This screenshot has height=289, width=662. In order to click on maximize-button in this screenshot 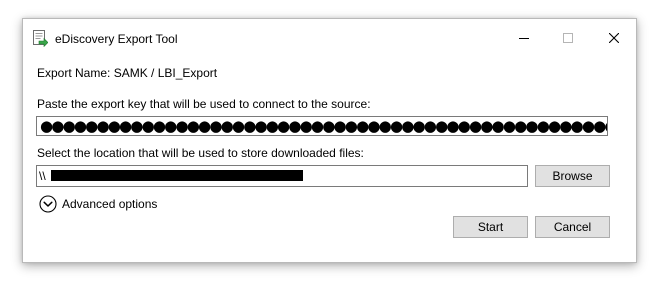, I will do `click(568, 38)`.